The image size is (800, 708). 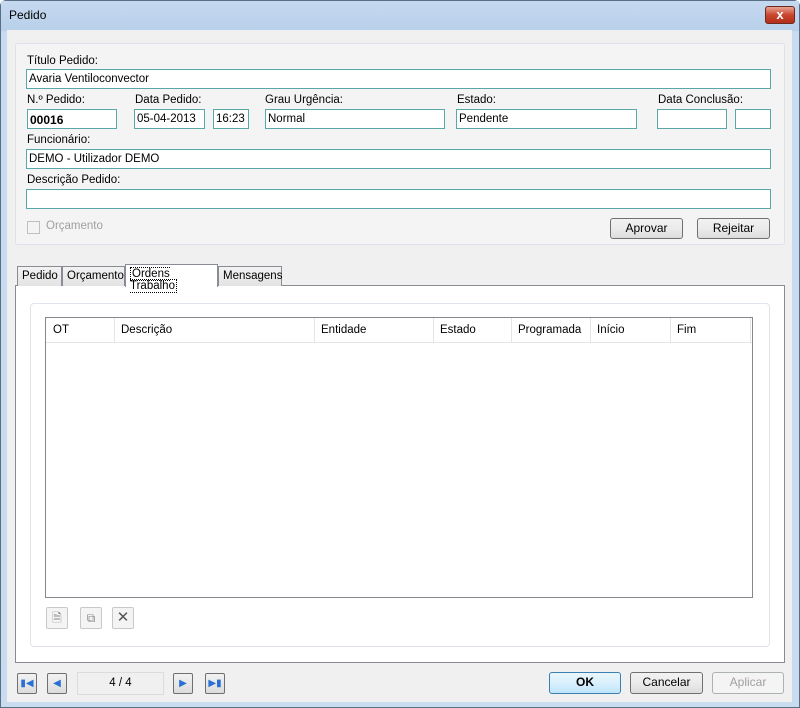 I want to click on tab-orcamento: Orçamento, so click(x=93, y=276).